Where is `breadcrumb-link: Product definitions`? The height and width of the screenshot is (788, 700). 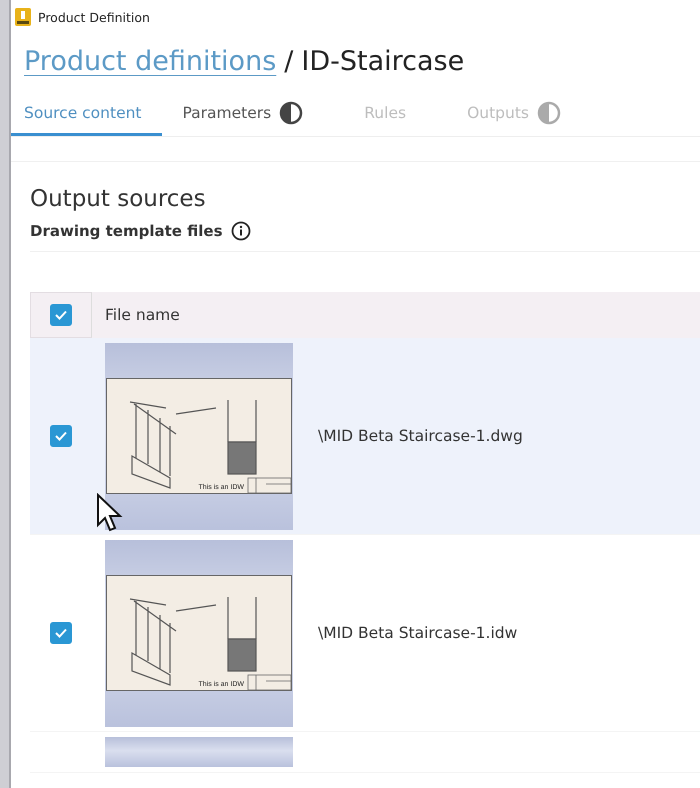
breadcrumb-link: Product definitions is located at coordinates (150, 61).